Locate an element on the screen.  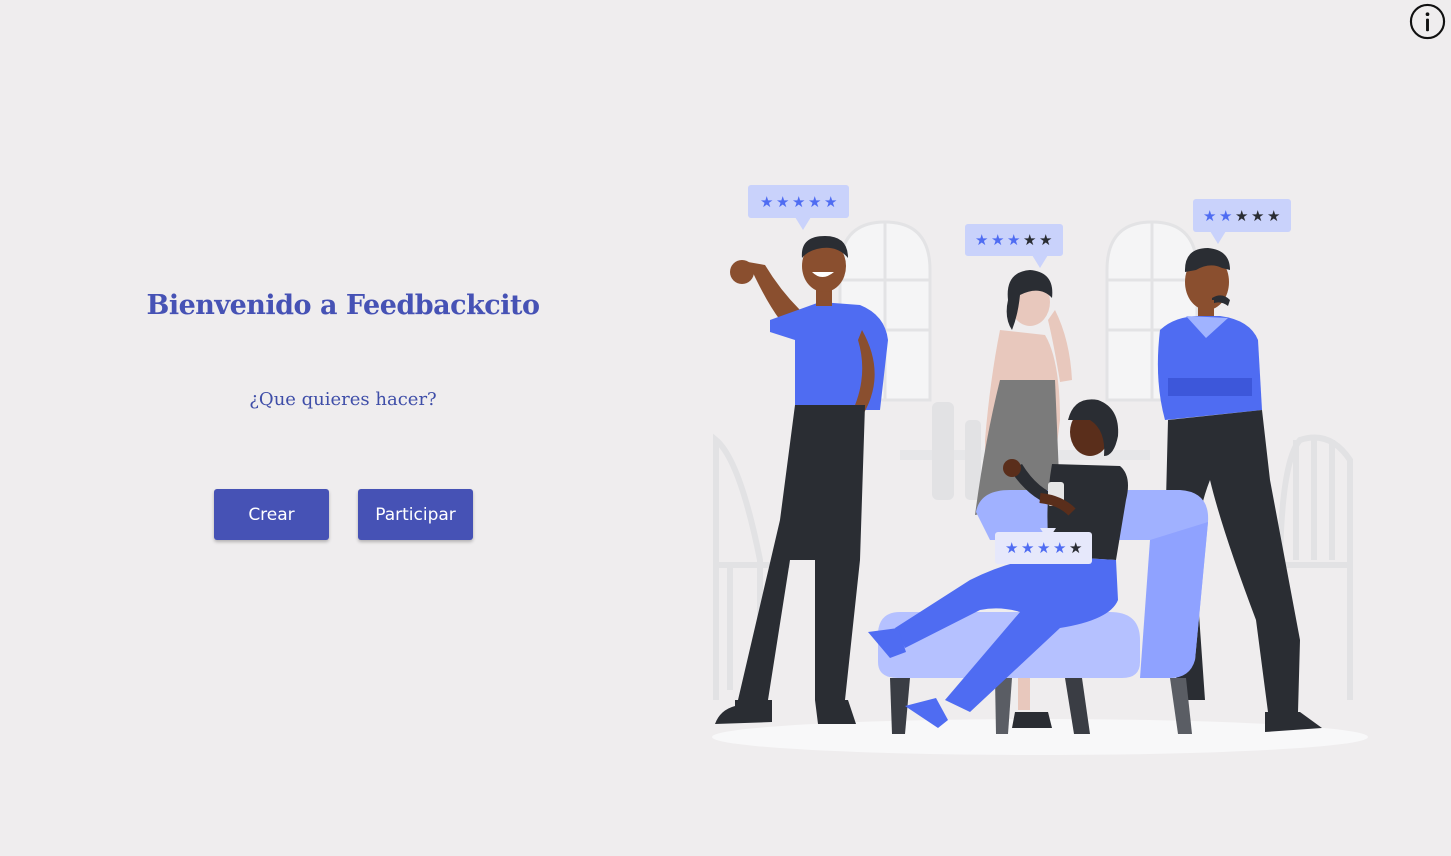
info-circle-icon is located at coordinates (1427, 21).